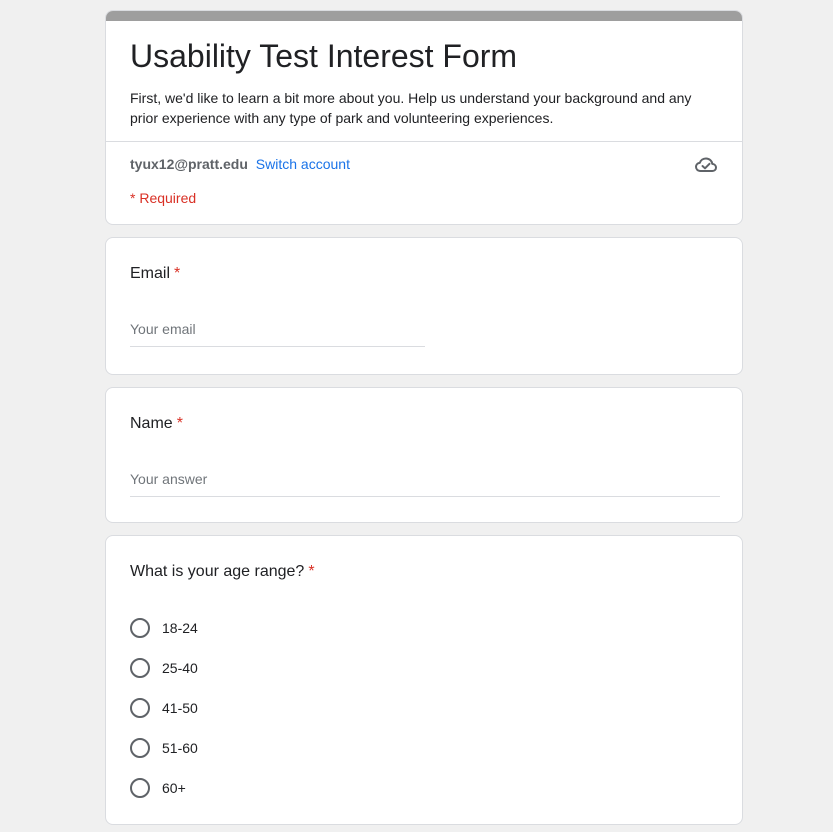 The image size is (833, 832). What do you see at coordinates (150, 273) in the screenshot?
I see `email-label: Email` at bounding box center [150, 273].